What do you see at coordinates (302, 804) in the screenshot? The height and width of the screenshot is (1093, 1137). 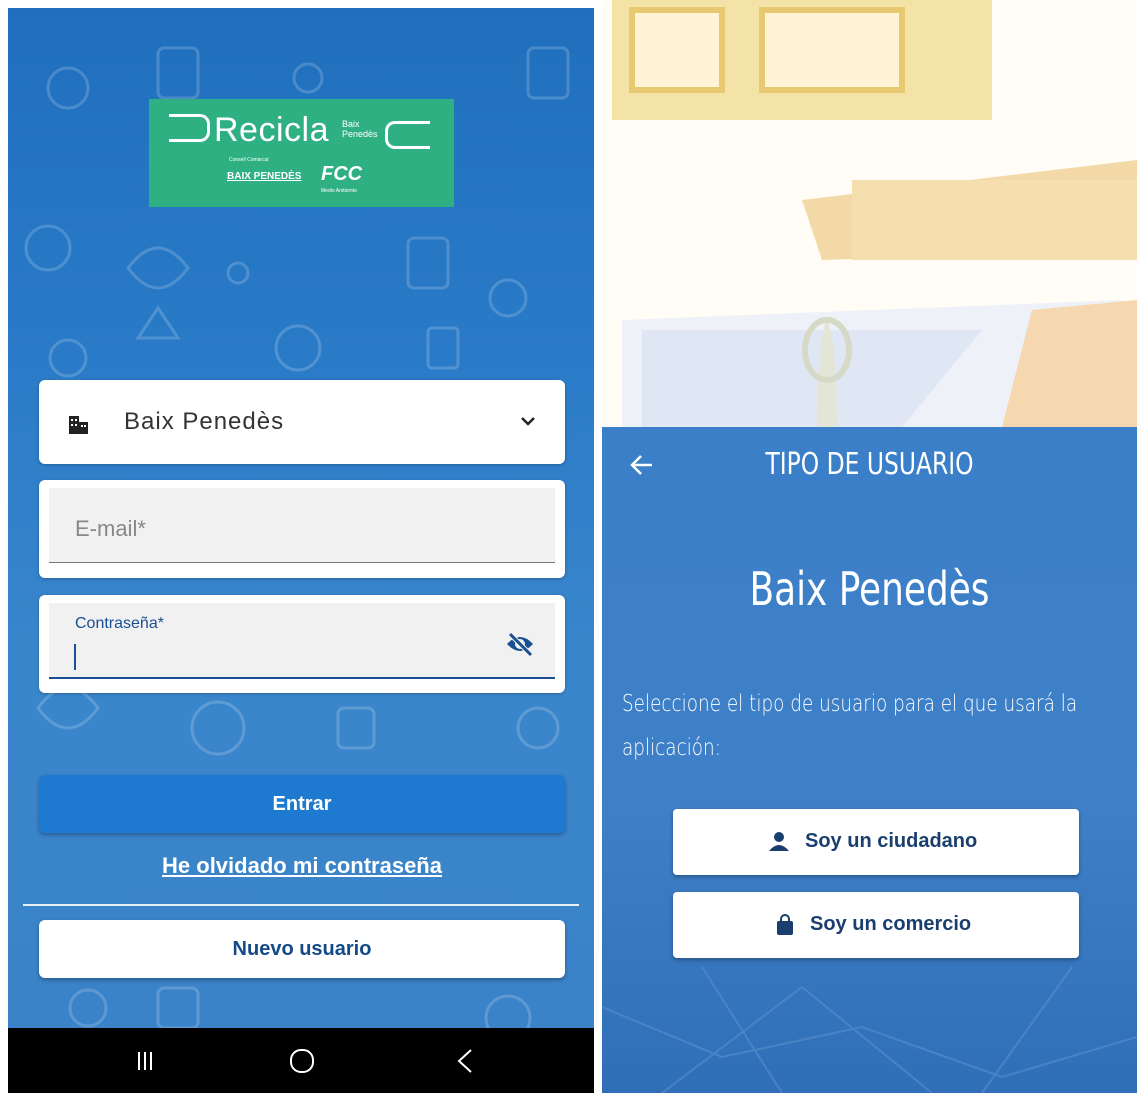 I see `login-button: Entrar` at bounding box center [302, 804].